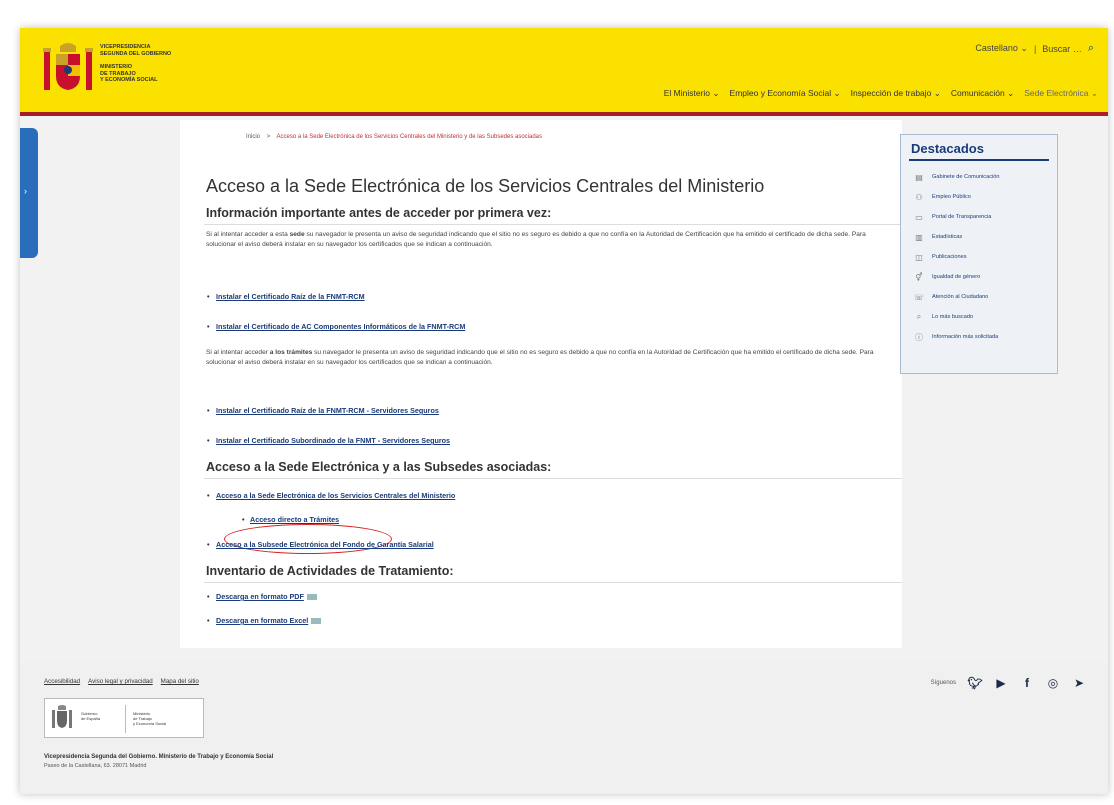  I want to click on telegram-icon: ➤, so click(1079, 683).